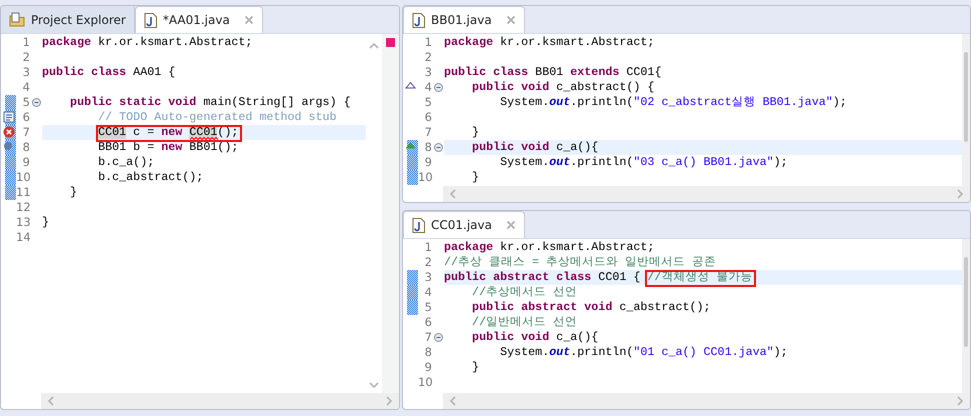  I want to click on code-line: public class AA01 {, so click(109, 72).